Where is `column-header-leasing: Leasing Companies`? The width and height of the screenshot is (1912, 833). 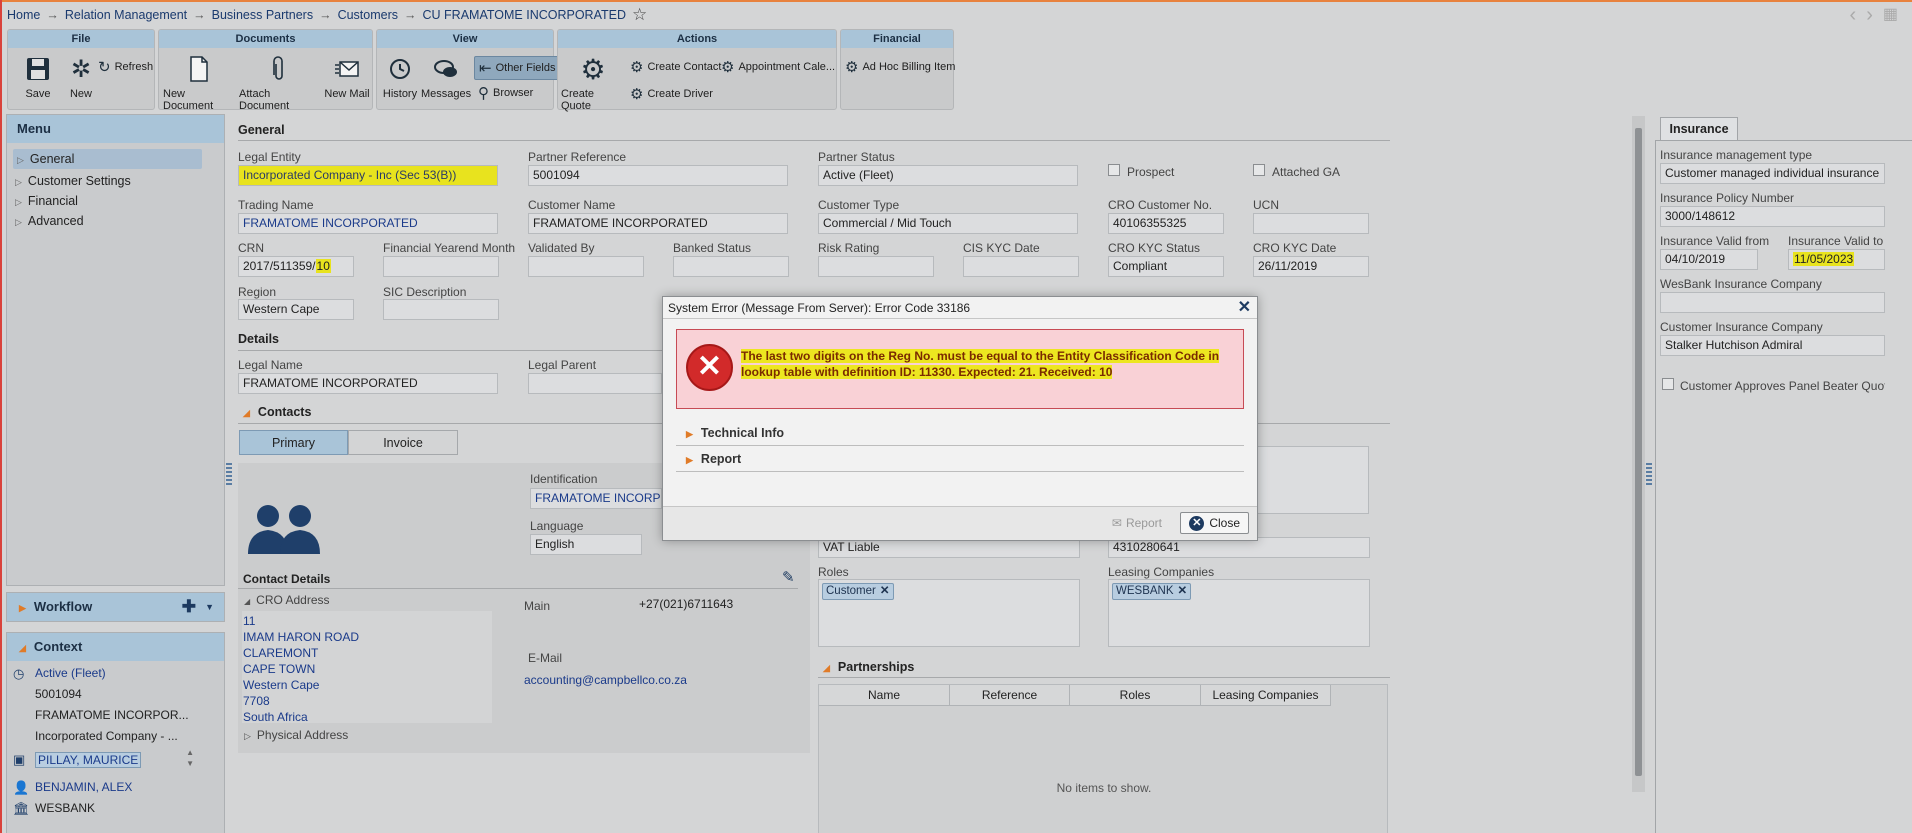
column-header-leasing: Leasing Companies is located at coordinates (1266, 695).